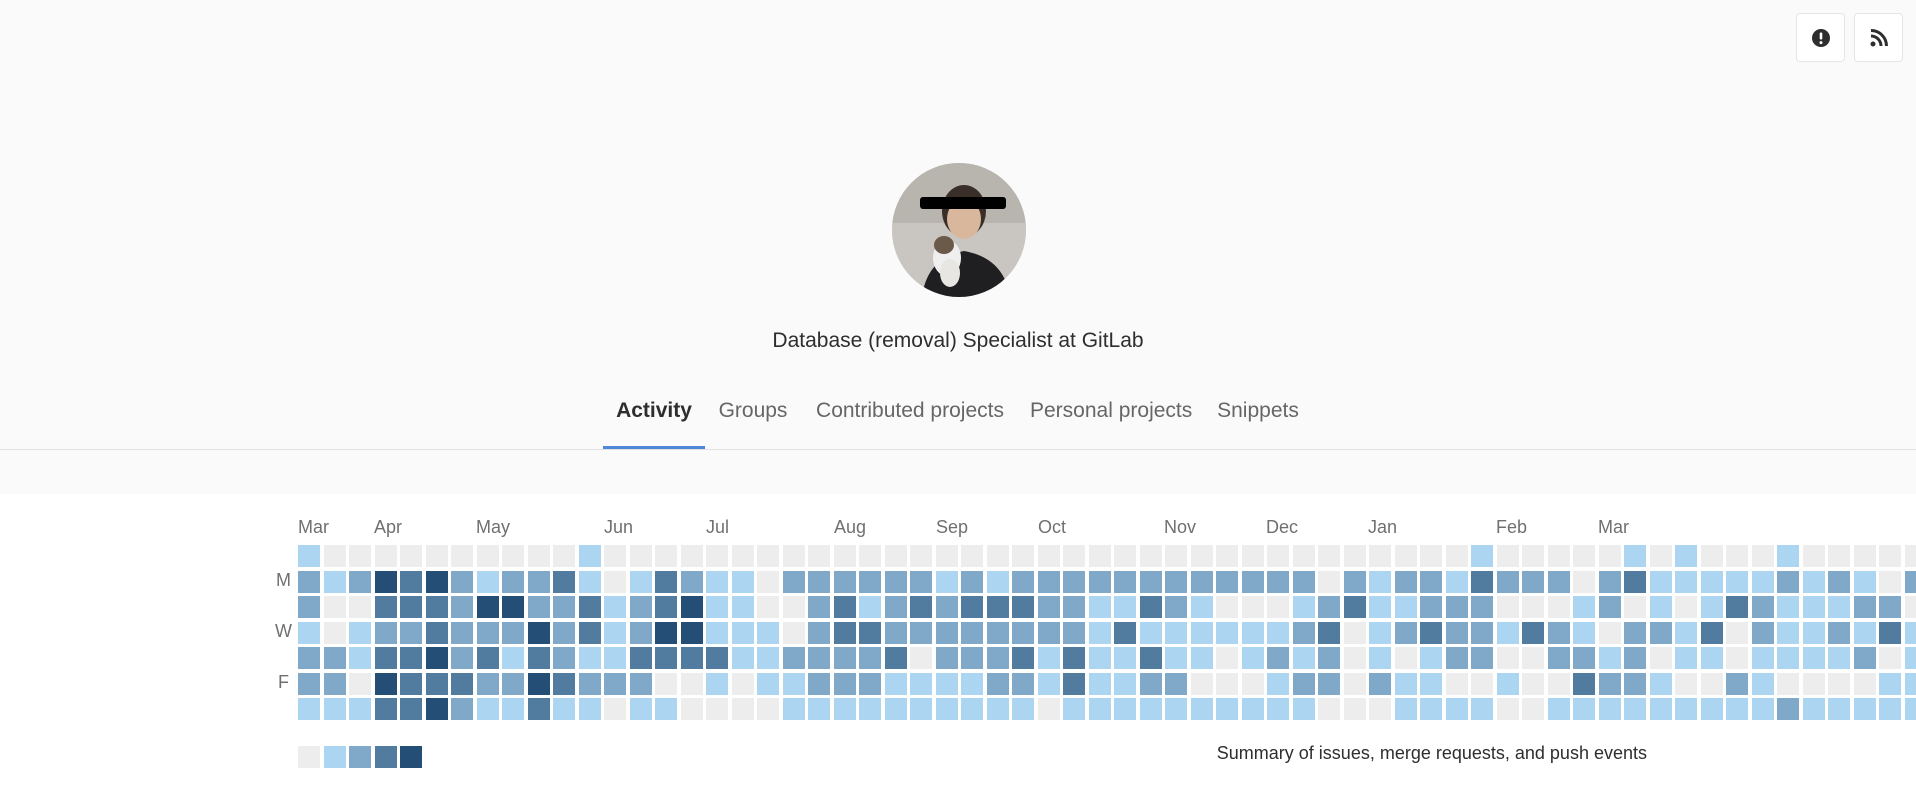 The width and height of the screenshot is (1916, 798). What do you see at coordinates (1820, 37) in the screenshot?
I see `report-abuse-button` at bounding box center [1820, 37].